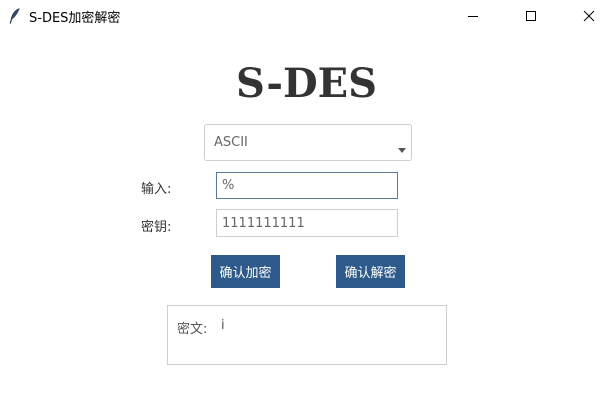 This screenshot has width=613, height=406. I want to click on maximize-button, so click(531, 16).